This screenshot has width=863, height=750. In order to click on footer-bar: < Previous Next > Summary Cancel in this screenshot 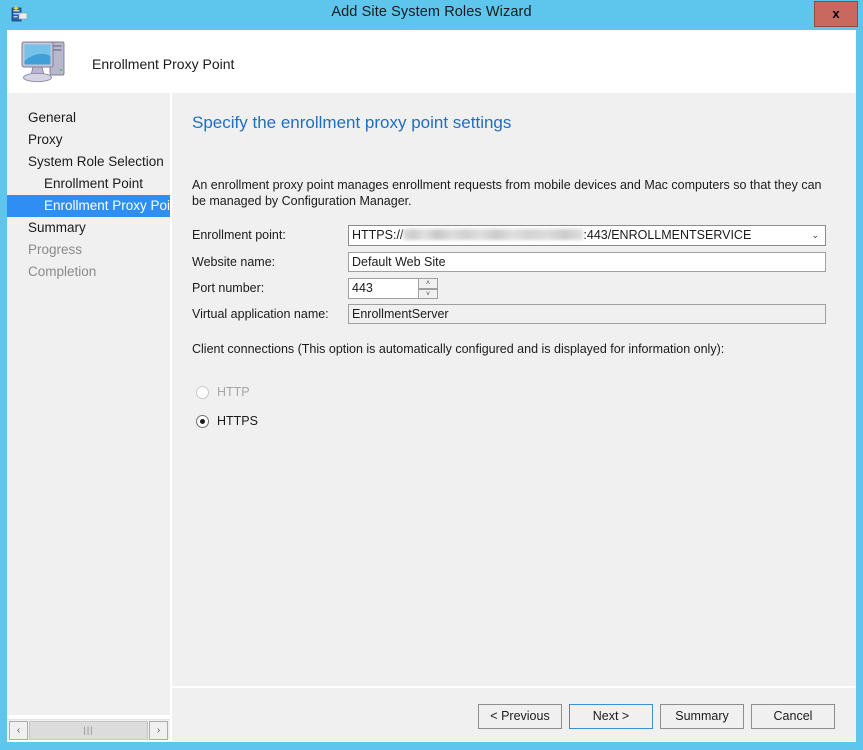, I will do `click(514, 714)`.